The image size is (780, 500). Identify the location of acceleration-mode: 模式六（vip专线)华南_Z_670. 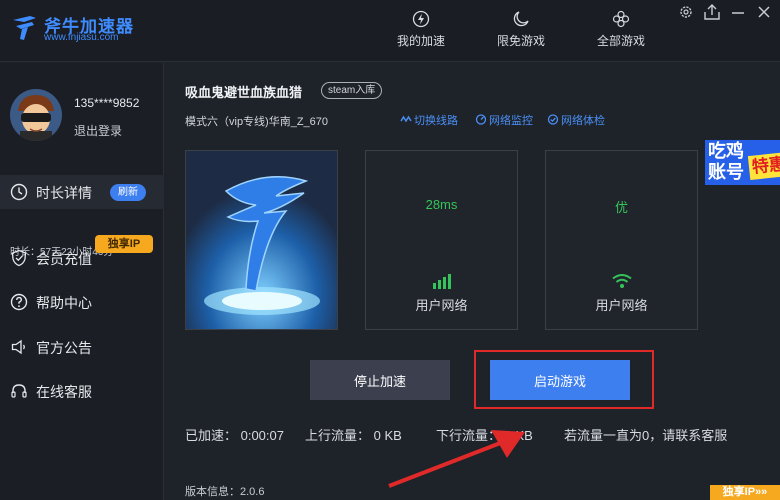
(257, 122).